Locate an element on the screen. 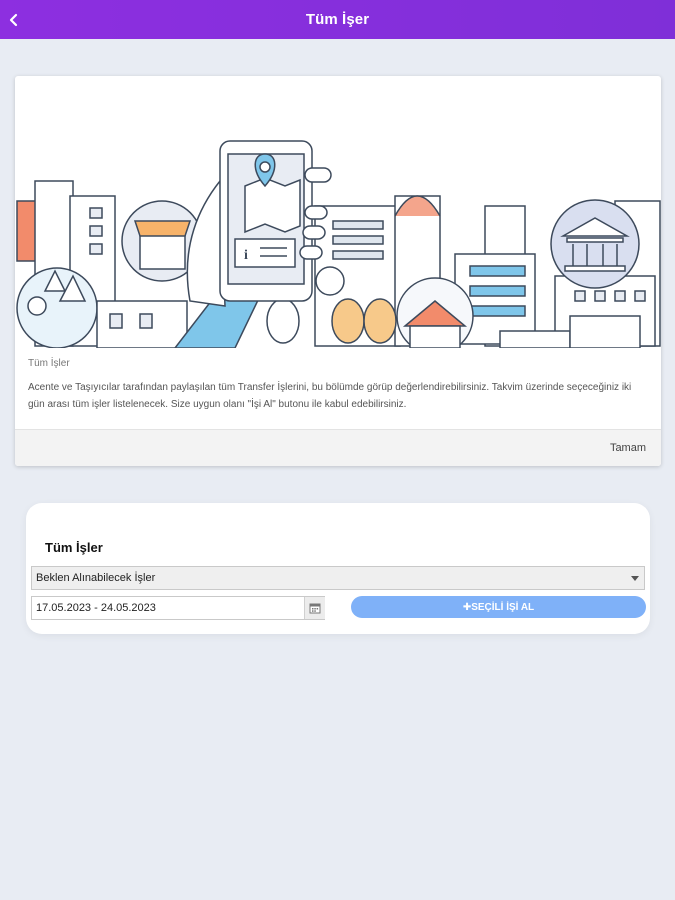 This screenshot has height=900, width=675. calendar-button is located at coordinates (314, 608).